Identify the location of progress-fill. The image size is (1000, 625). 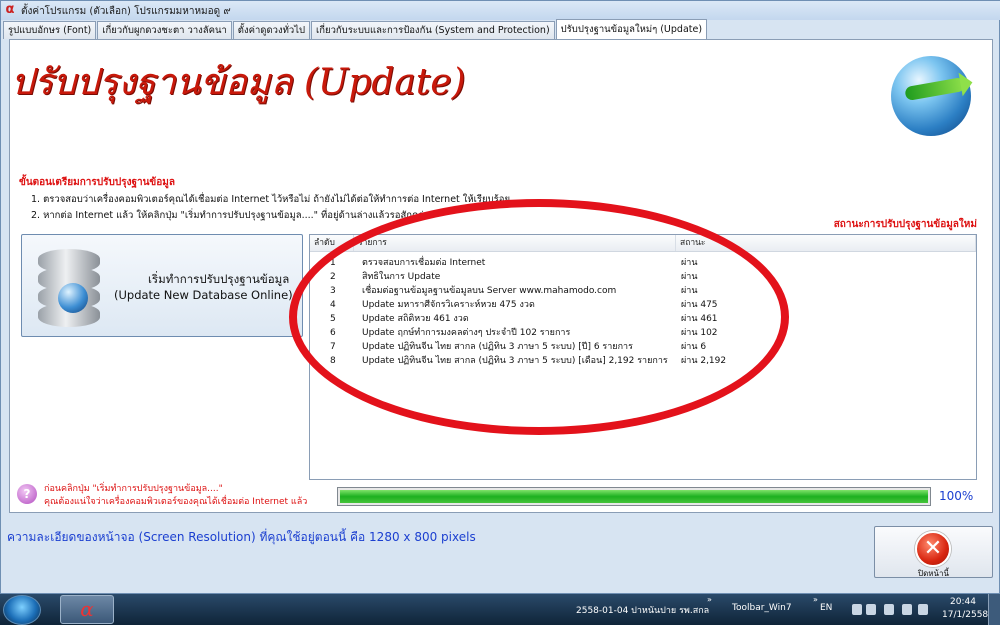
(634, 496).